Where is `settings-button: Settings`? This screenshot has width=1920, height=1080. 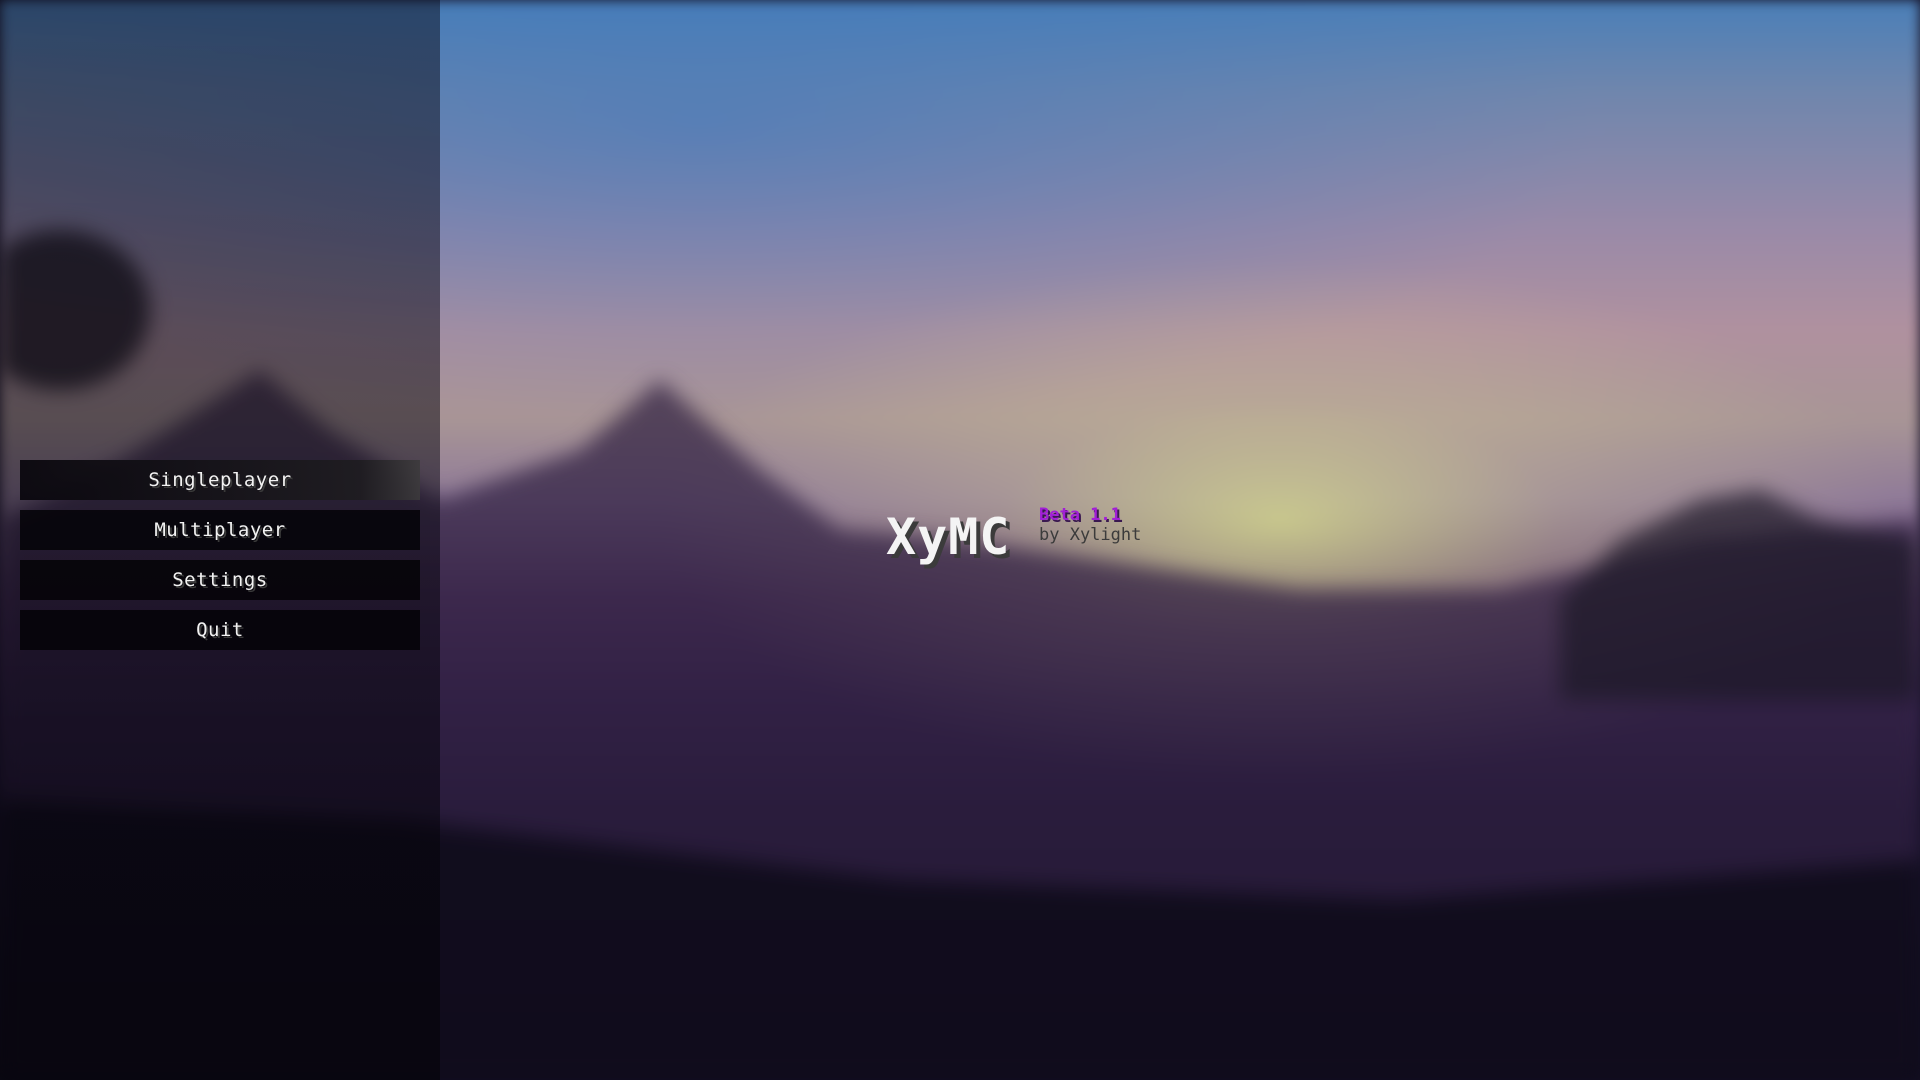 settings-button: Settings is located at coordinates (220, 580).